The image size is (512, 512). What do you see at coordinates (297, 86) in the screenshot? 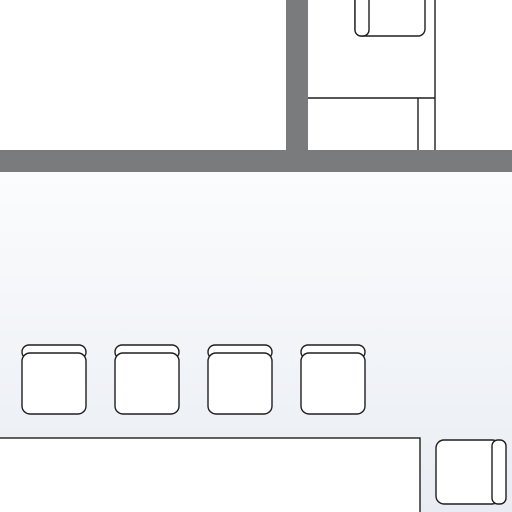
I see `vertical-wall` at bounding box center [297, 86].